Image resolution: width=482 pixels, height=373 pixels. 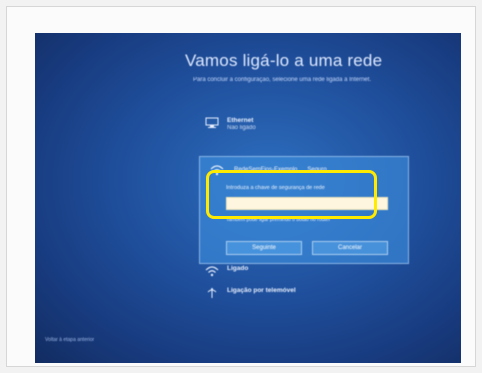 What do you see at coordinates (264, 248) in the screenshot?
I see `next-button: Seguinte` at bounding box center [264, 248].